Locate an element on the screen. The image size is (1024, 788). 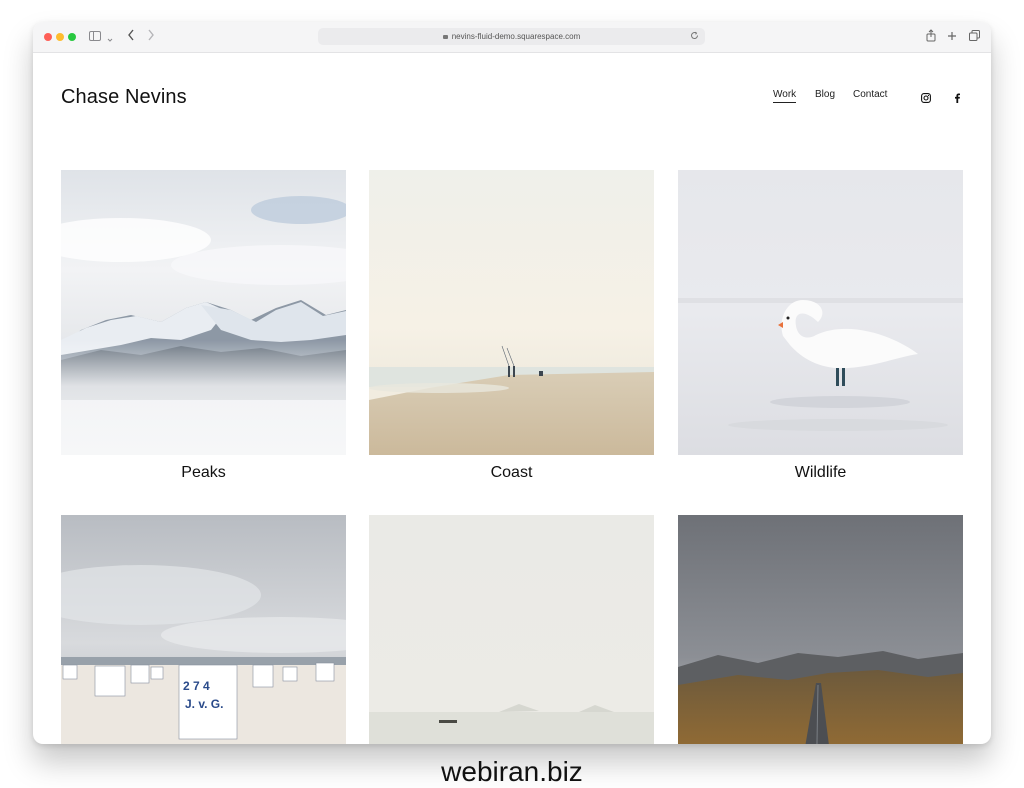
road-photo is located at coordinates (820, 629).